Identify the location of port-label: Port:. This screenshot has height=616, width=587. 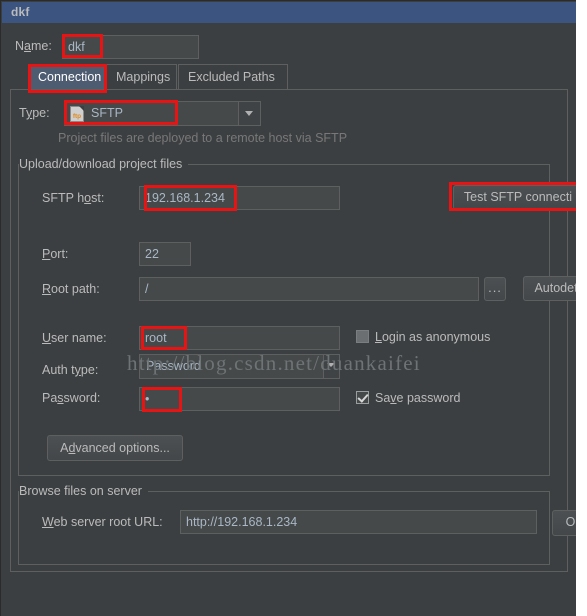
(55, 254).